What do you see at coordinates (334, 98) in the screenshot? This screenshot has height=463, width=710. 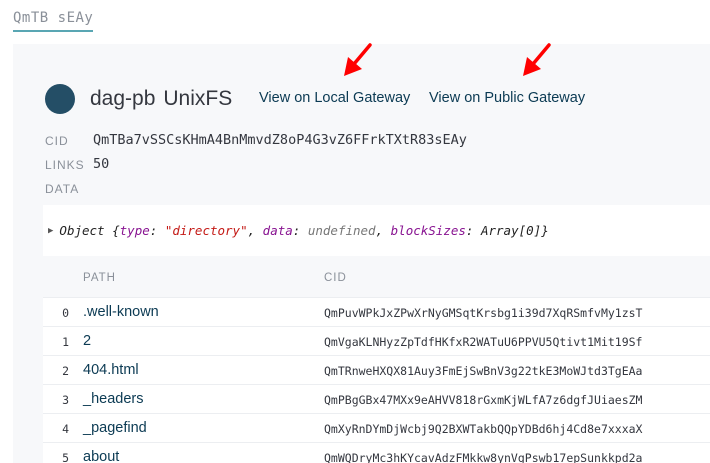 I see `view-local-gateway-link: View on Local Gateway` at bounding box center [334, 98].